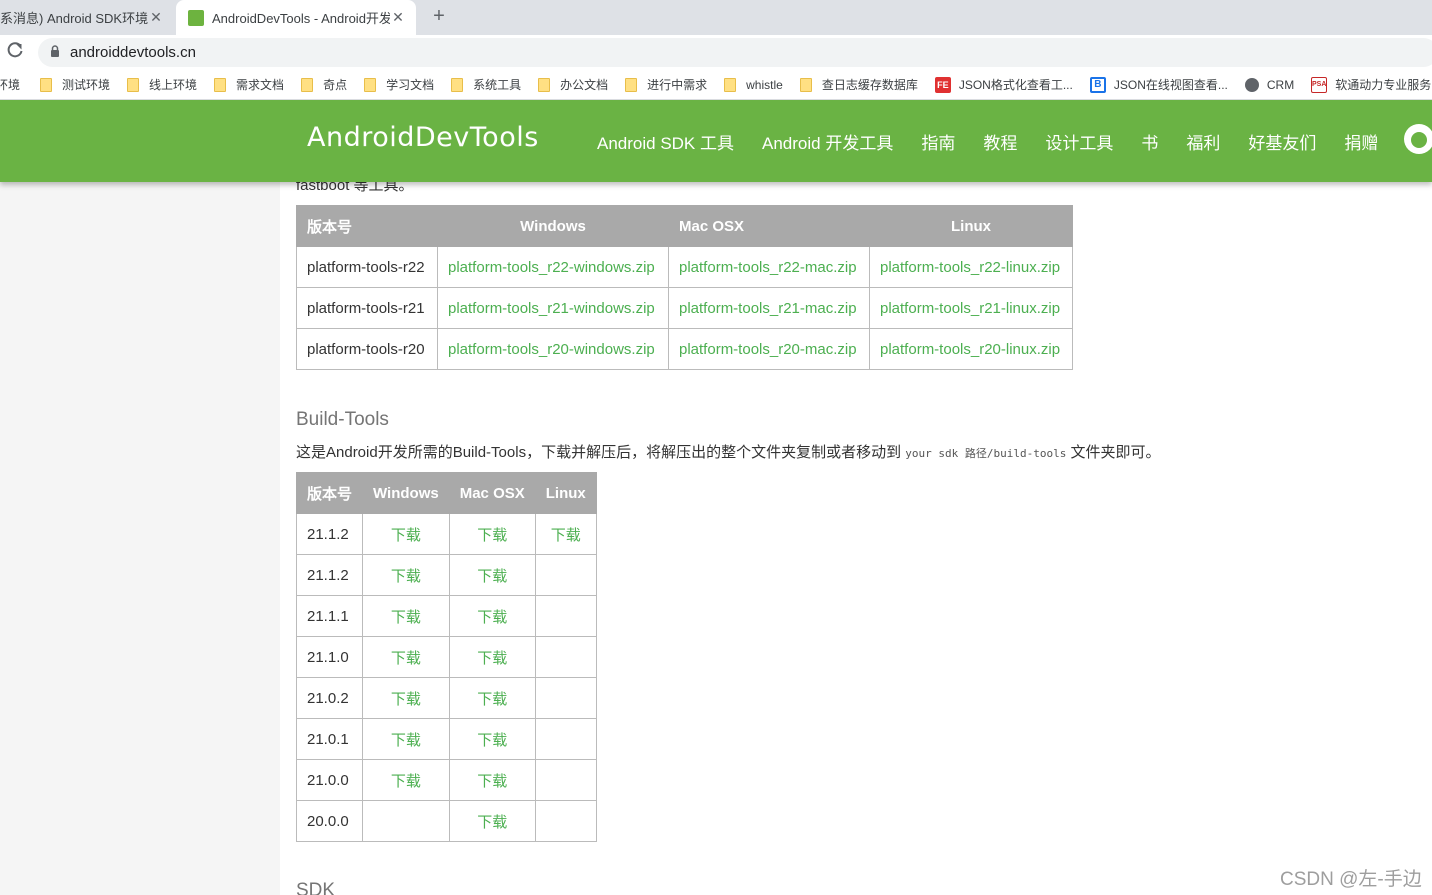  Describe the element at coordinates (573, 84) in the screenshot. I see `bookmark-item: 办公文档` at that location.